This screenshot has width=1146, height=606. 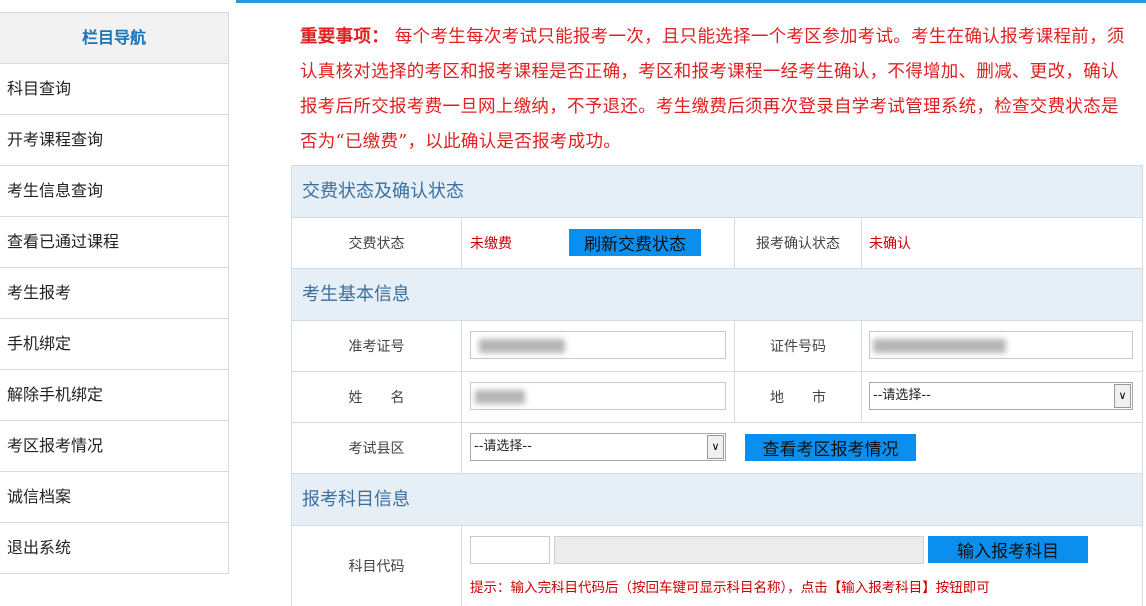 I want to click on name-label: 姓 名, so click(x=376, y=398).